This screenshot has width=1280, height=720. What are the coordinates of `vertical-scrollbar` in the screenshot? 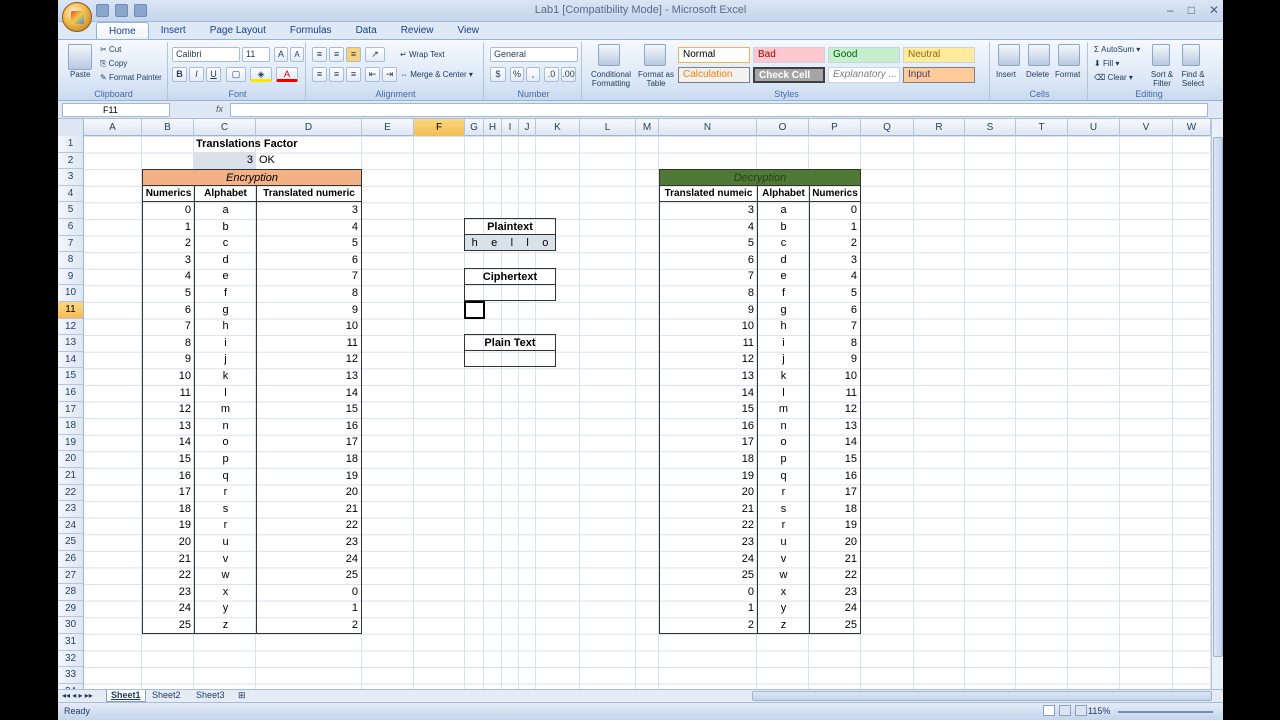 It's located at (1217, 404).